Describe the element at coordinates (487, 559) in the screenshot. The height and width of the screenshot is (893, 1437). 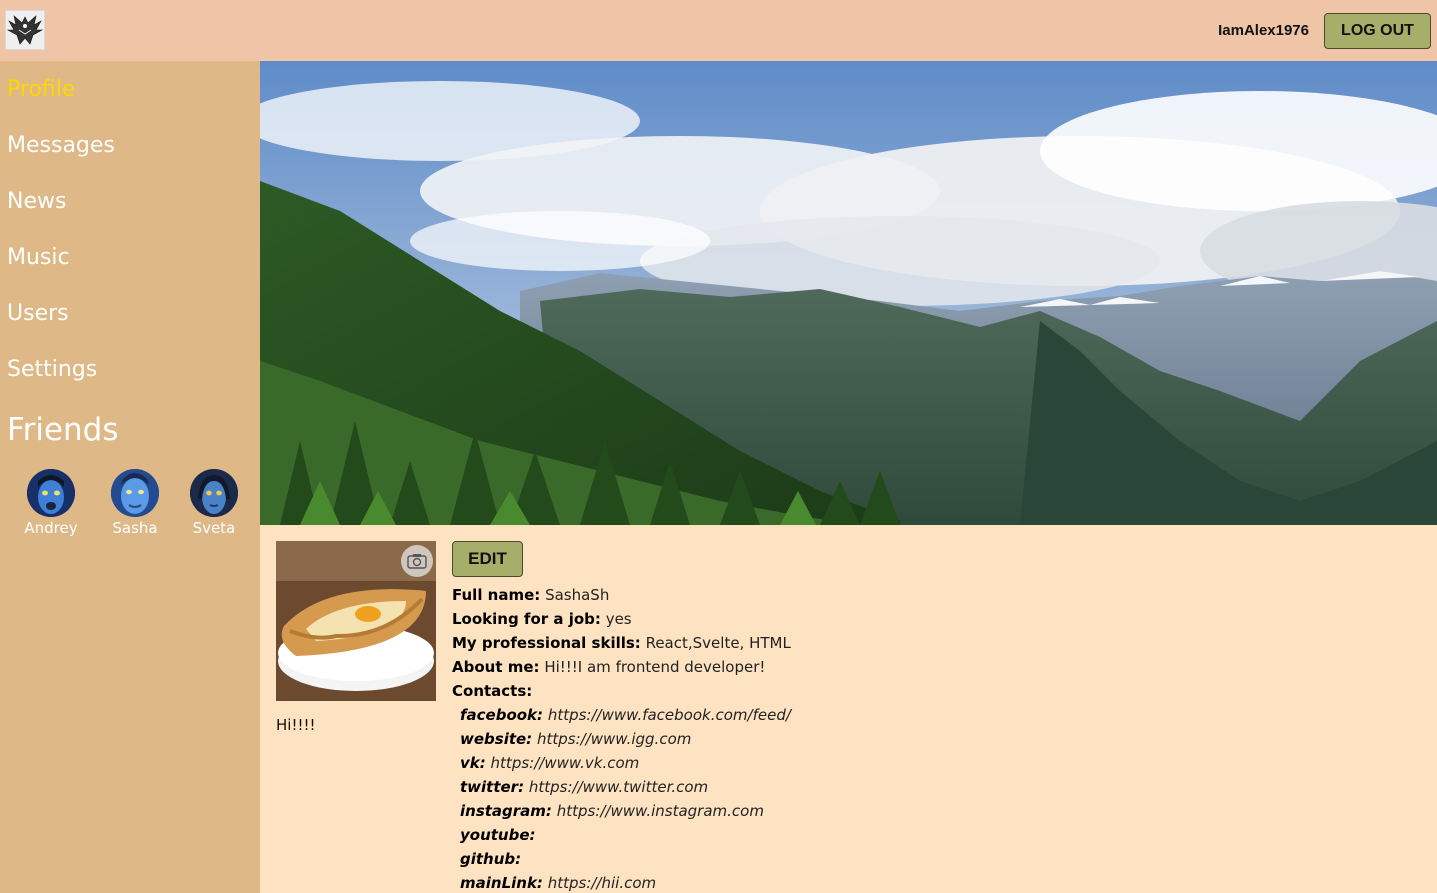
I see `edit-profile-button: EDIT` at that location.